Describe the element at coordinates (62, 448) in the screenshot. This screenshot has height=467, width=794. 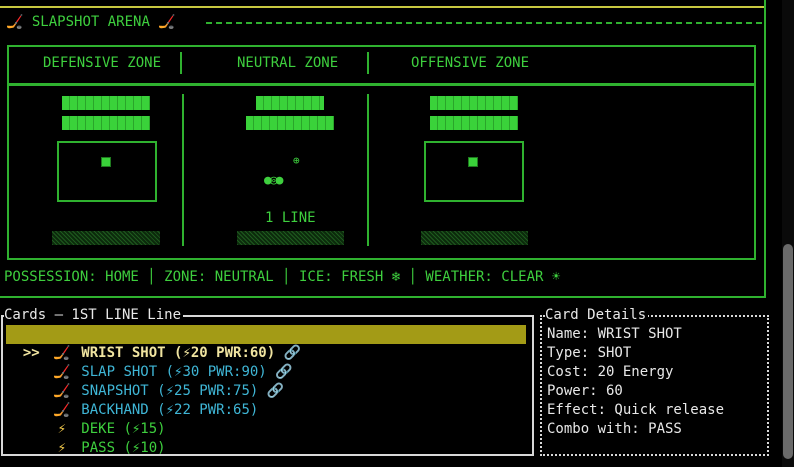
I see `lightning-icon: ⚡` at that location.